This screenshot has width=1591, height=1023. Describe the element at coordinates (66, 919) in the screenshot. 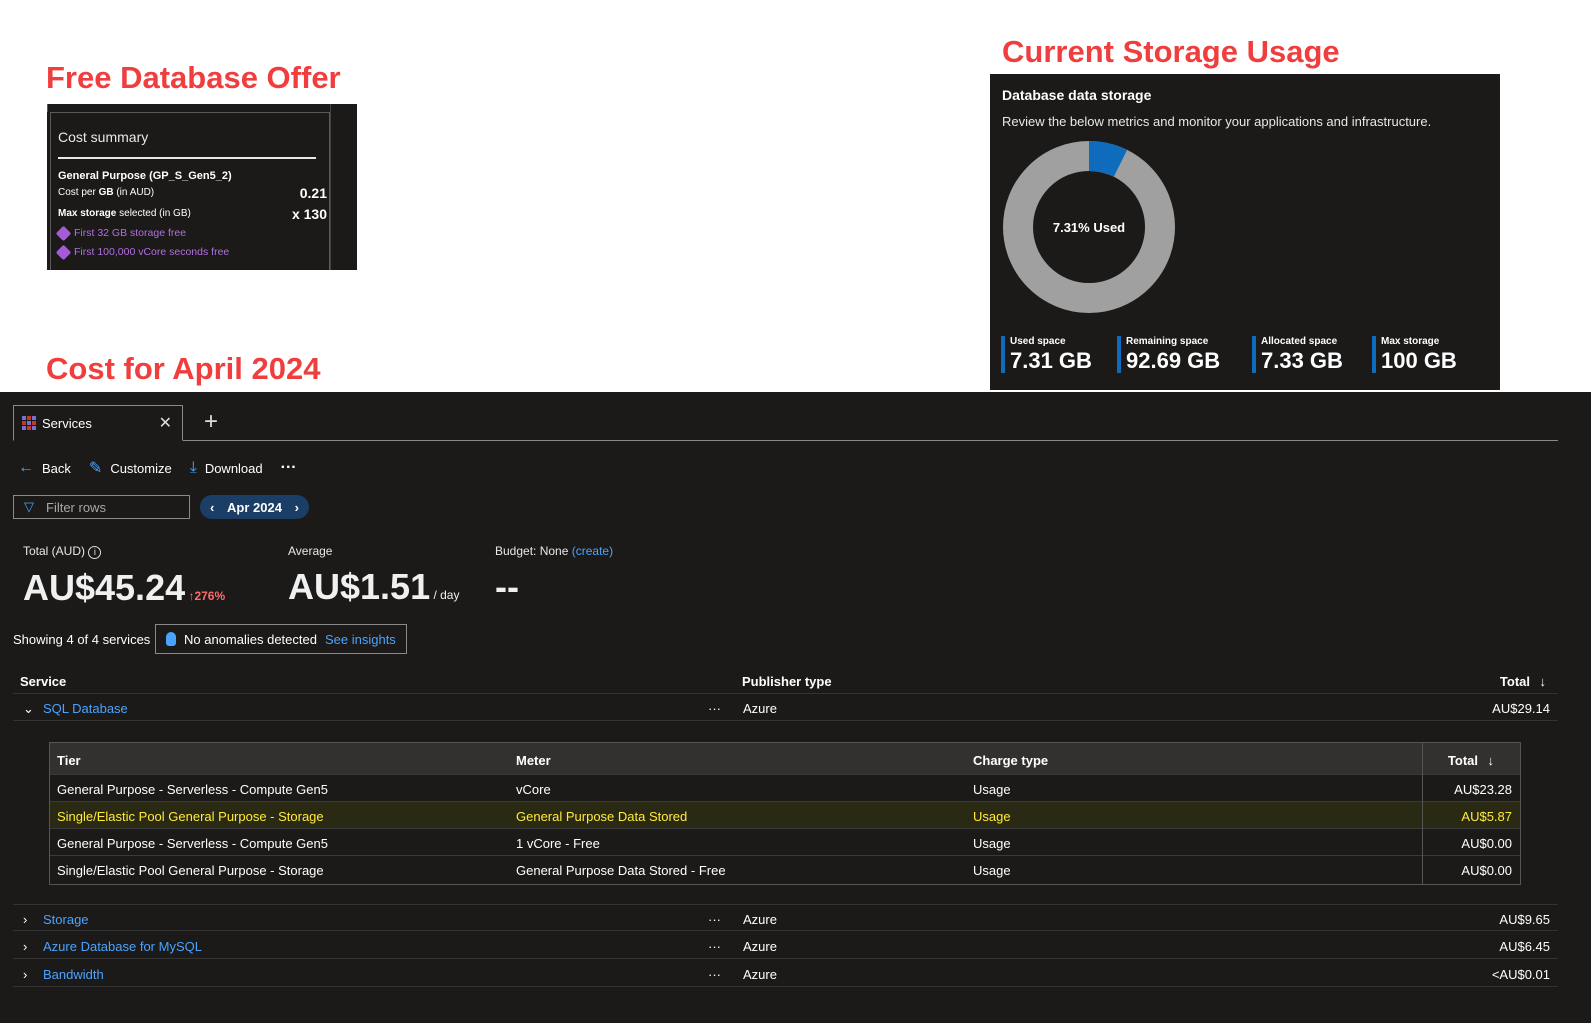

I see `service-name: Storage` at that location.